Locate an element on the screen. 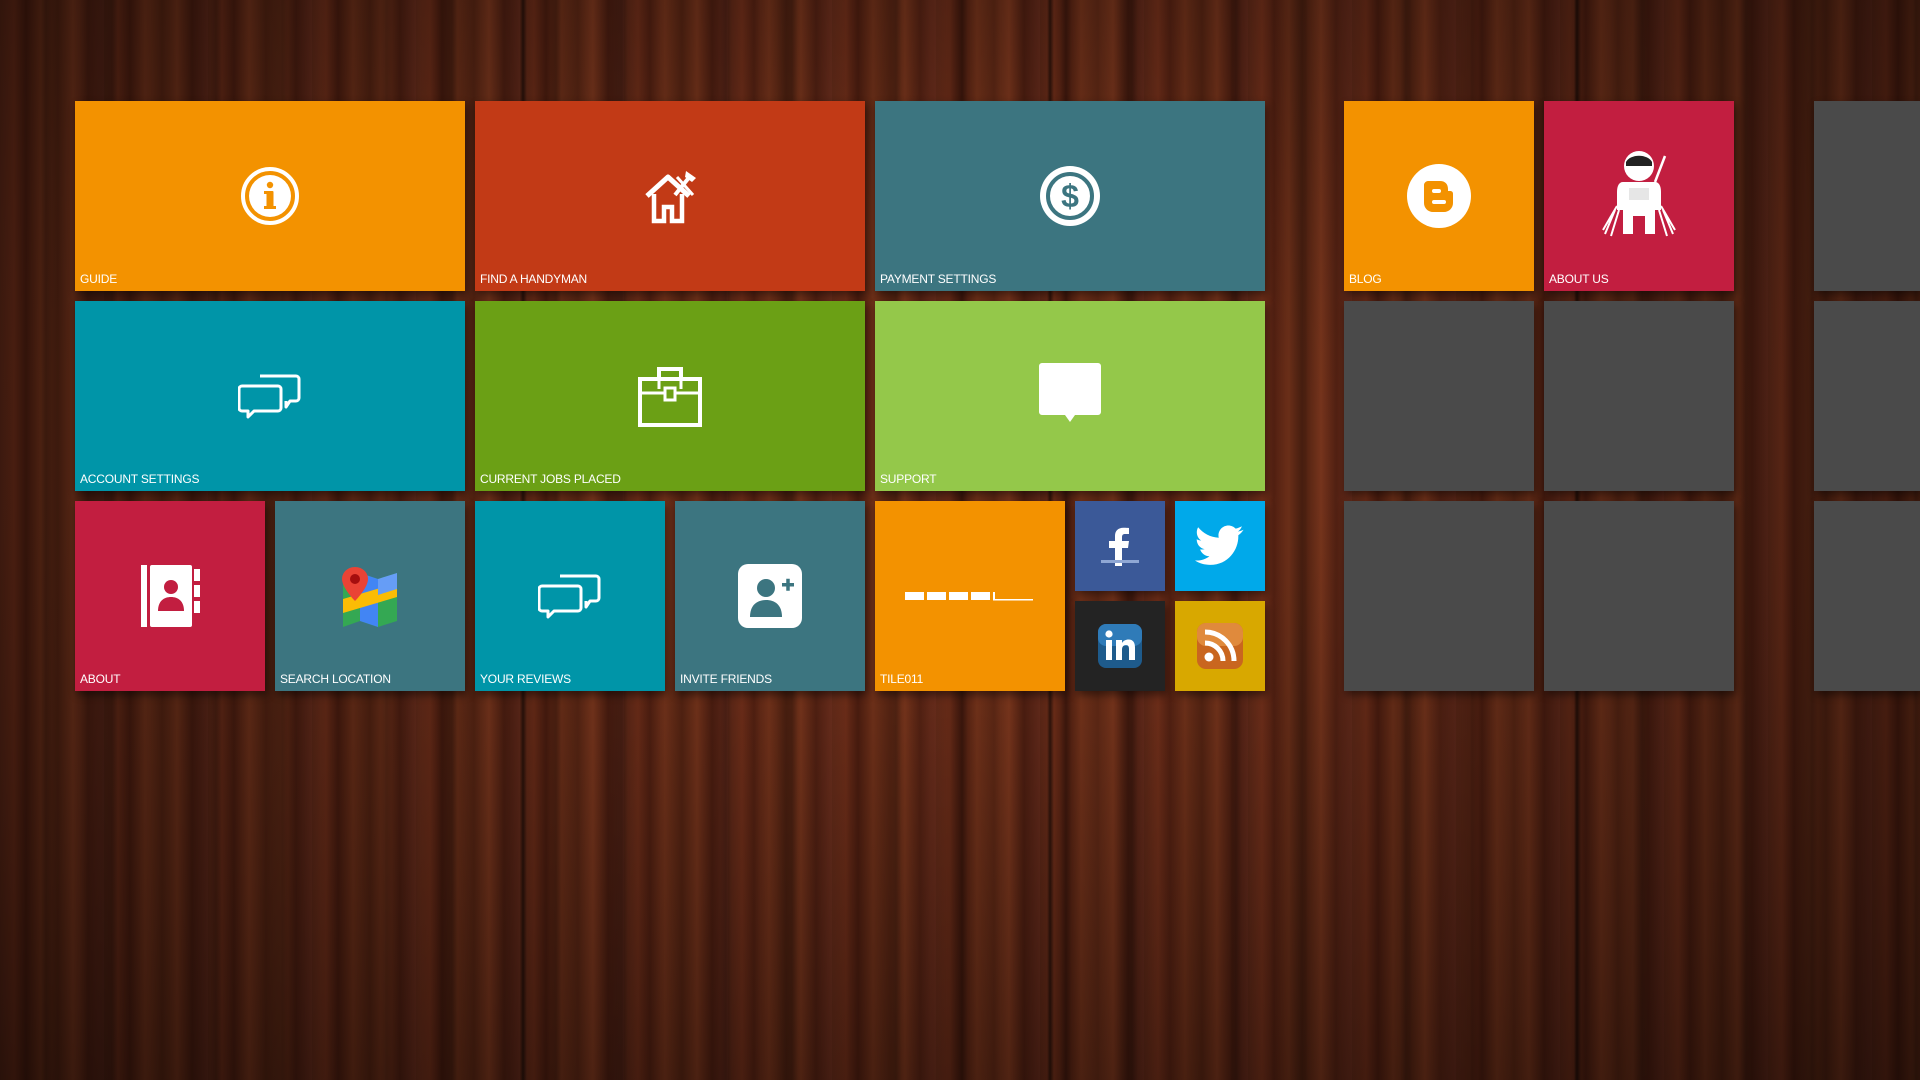 This screenshot has height=1080, width=1920. blogger-icon is located at coordinates (1439, 196).